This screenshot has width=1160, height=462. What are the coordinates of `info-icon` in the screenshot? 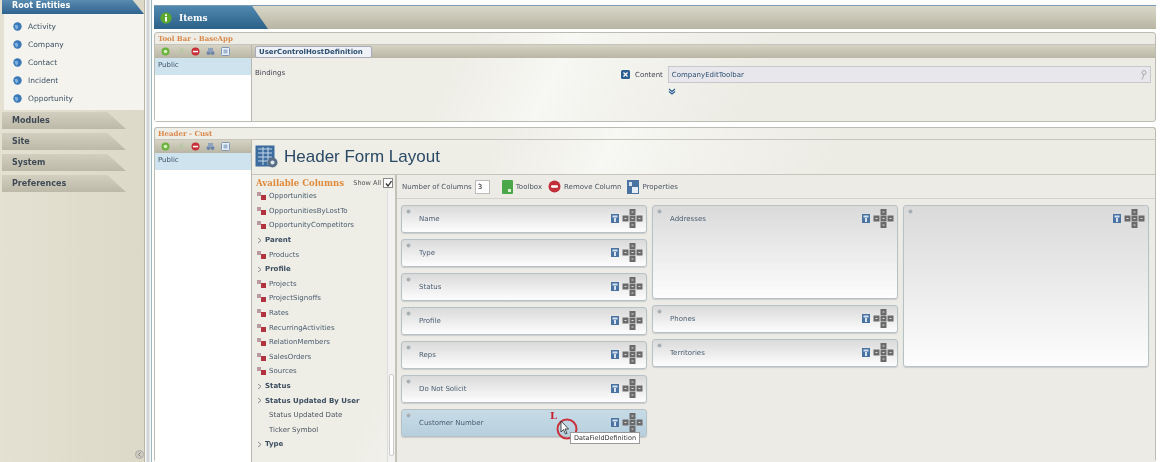 It's located at (166, 17).